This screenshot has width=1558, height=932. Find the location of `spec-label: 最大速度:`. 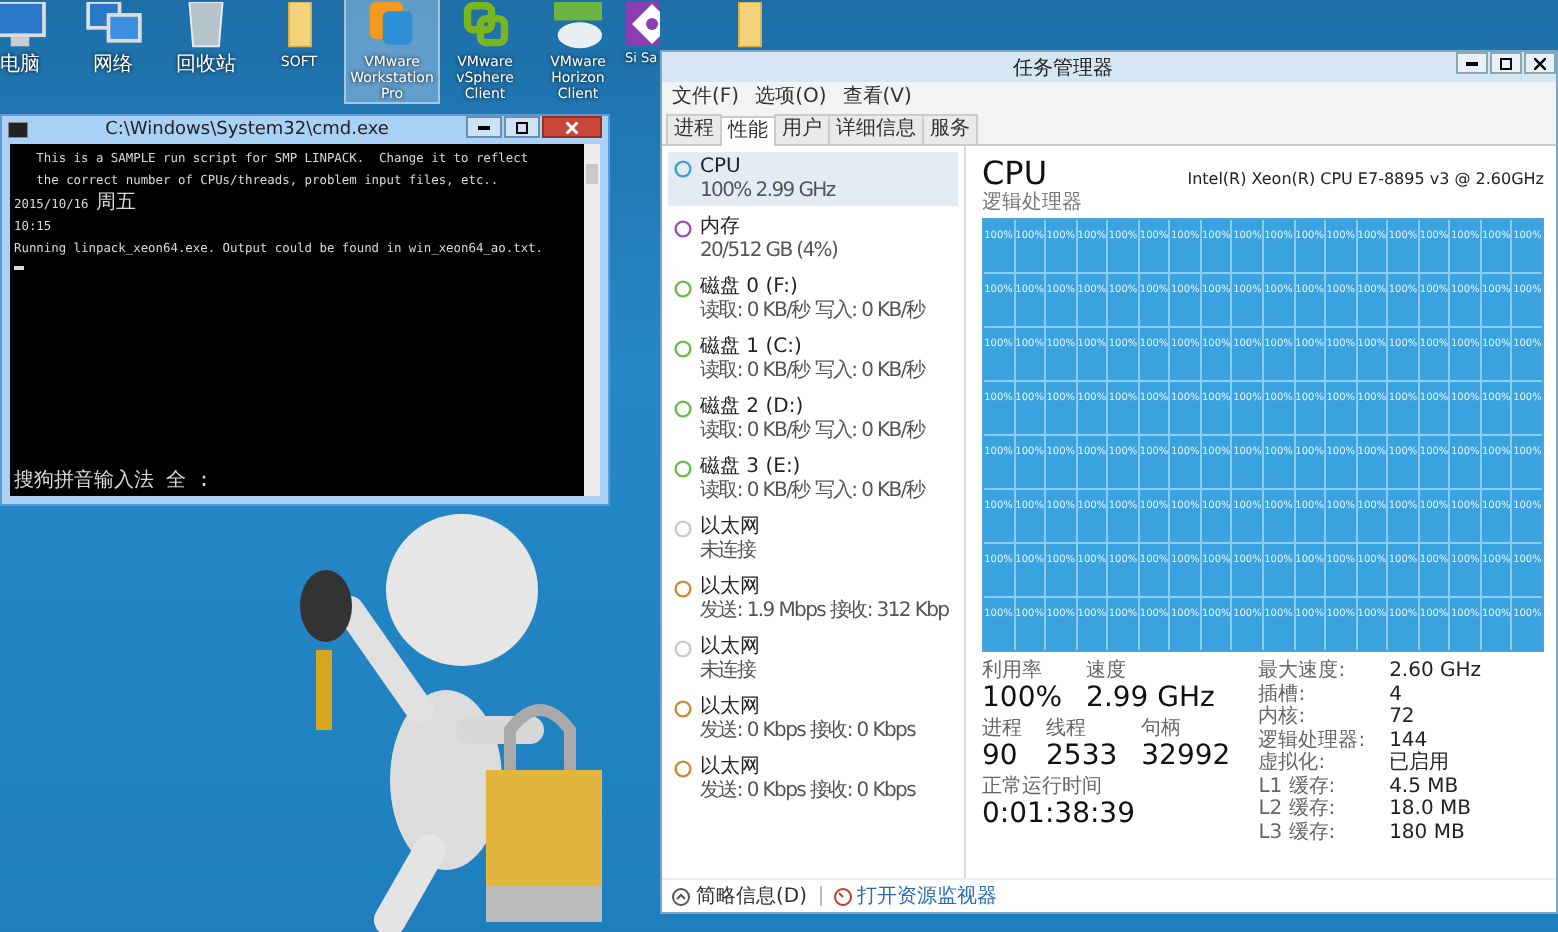

spec-label: 最大速度: is located at coordinates (1303, 671).